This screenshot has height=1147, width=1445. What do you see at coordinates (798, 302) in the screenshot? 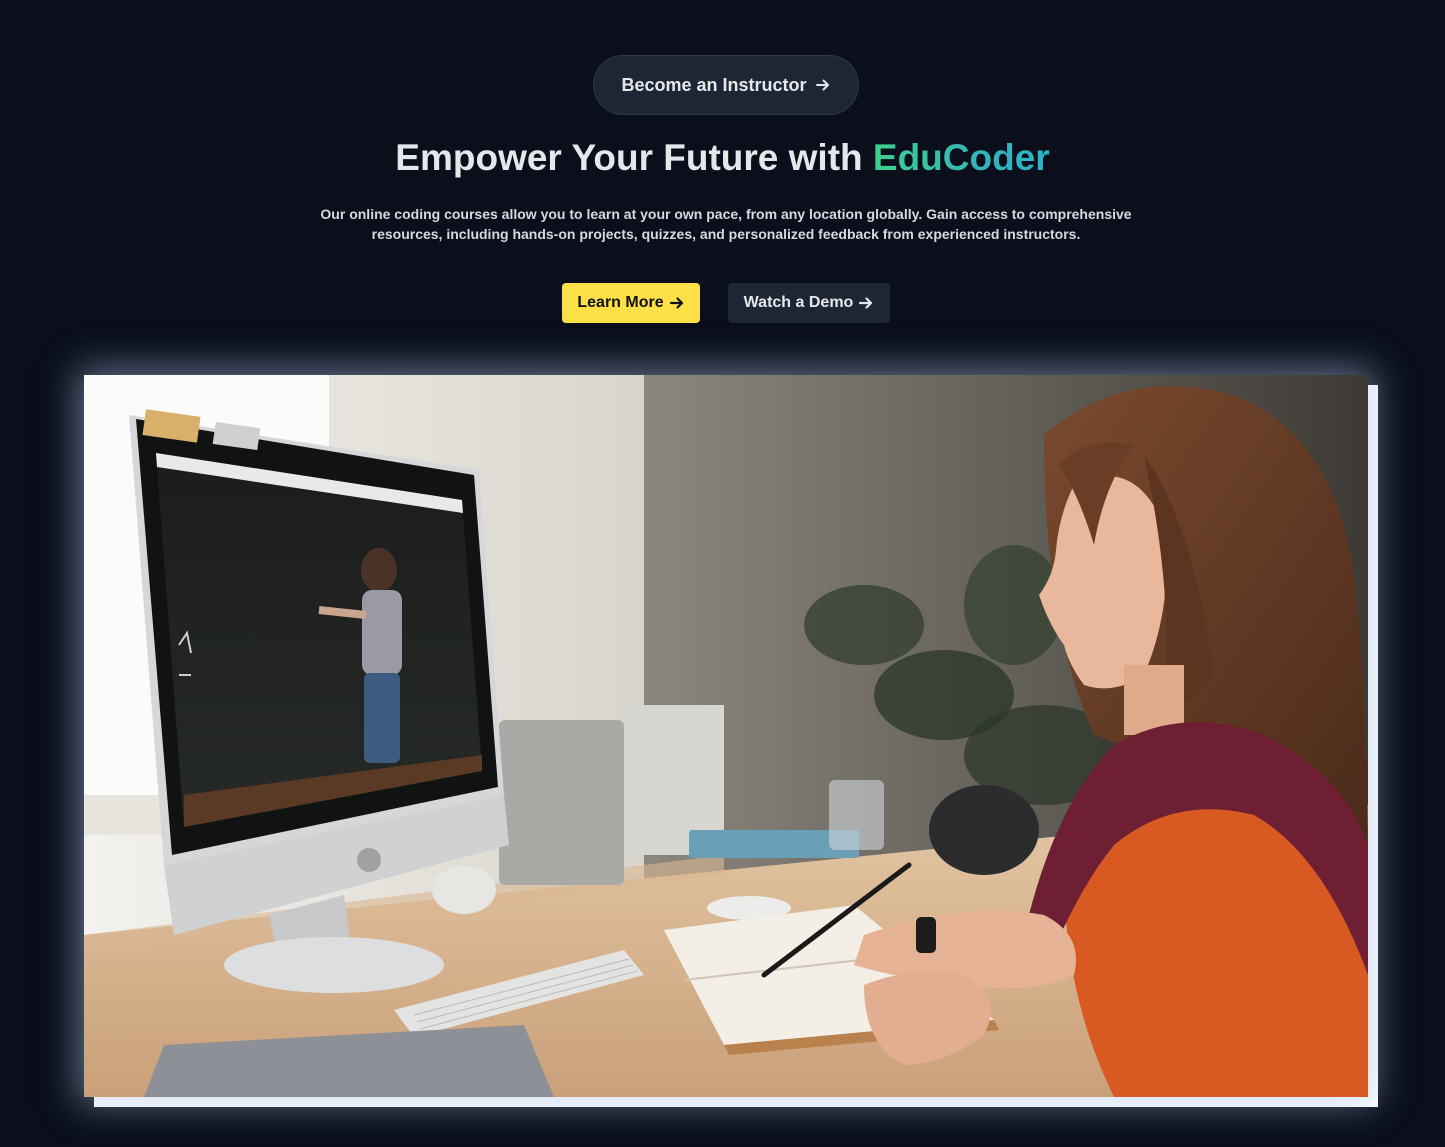
I see `watch-demo-label: Watch a Demo` at bounding box center [798, 302].